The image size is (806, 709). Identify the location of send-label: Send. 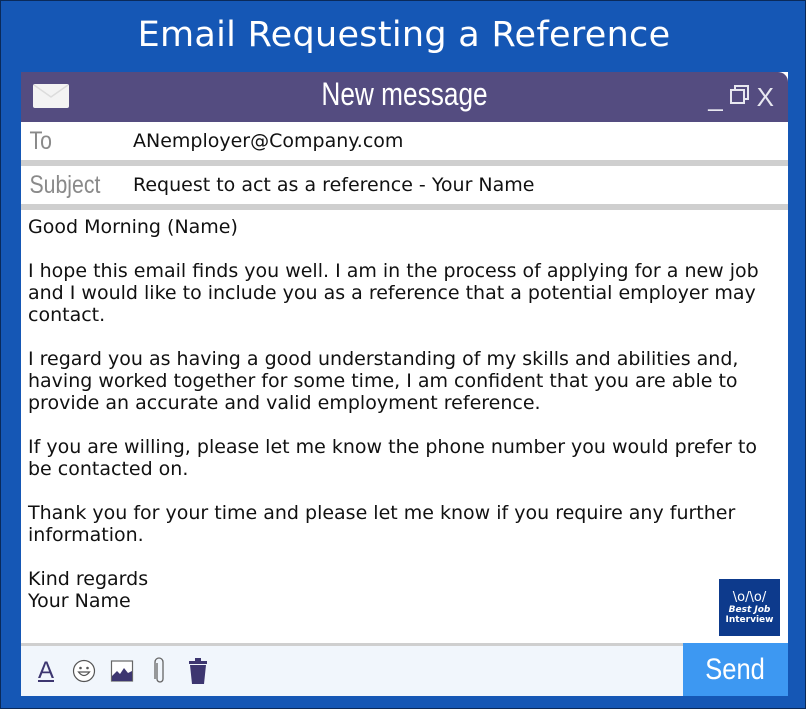
(735, 669).